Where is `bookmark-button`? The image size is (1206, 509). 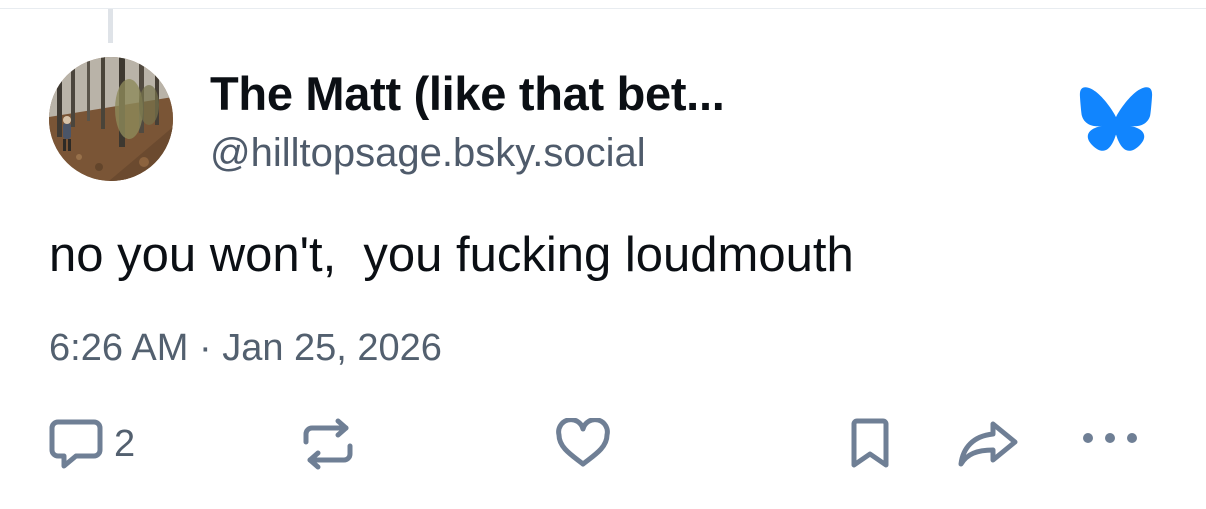 bookmark-button is located at coordinates (870, 444).